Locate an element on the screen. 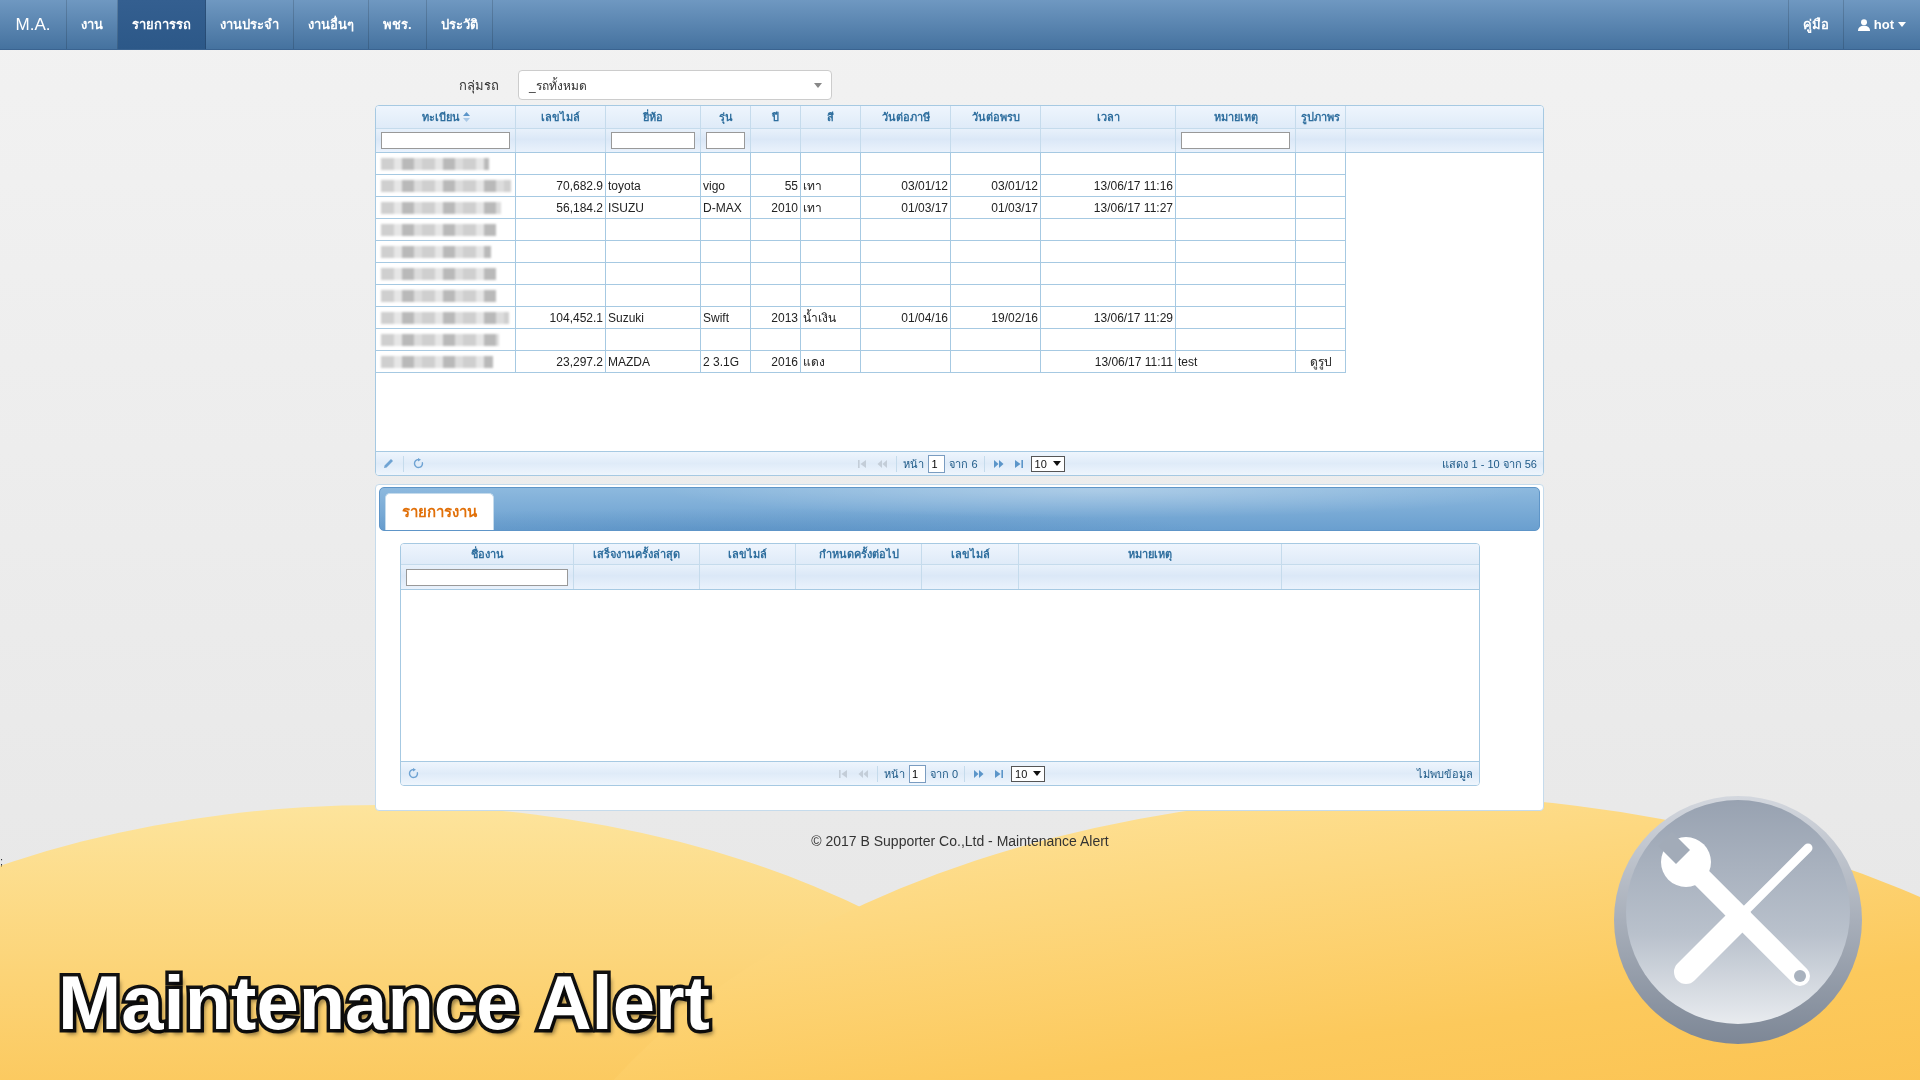 The width and height of the screenshot is (1920, 1080). column-header: ปี is located at coordinates (776, 117).